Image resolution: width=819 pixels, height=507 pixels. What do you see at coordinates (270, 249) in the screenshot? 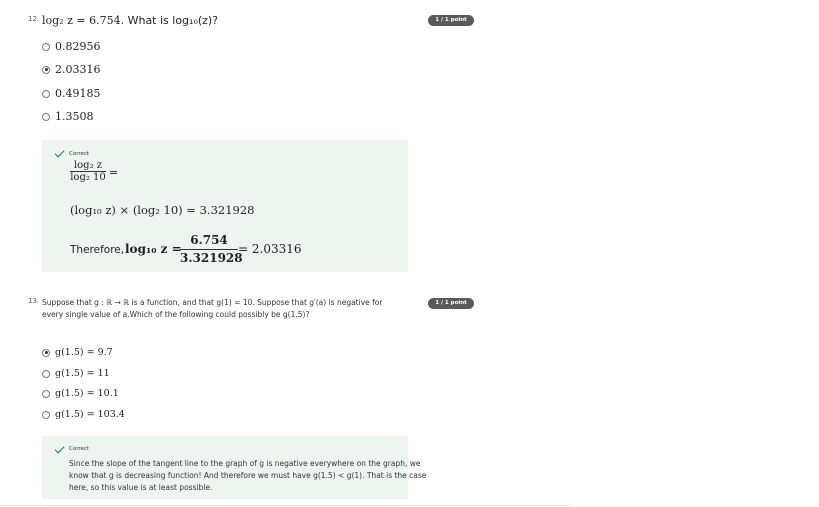
I see `result-value: = 2.03316` at bounding box center [270, 249].